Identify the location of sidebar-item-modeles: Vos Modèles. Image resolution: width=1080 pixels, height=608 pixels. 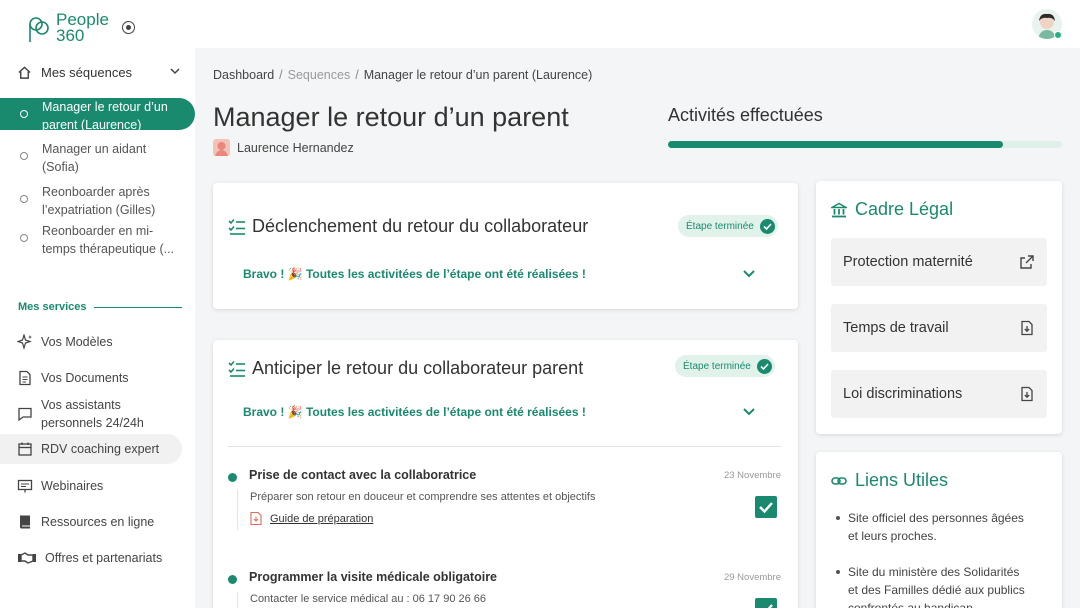
(91, 342).